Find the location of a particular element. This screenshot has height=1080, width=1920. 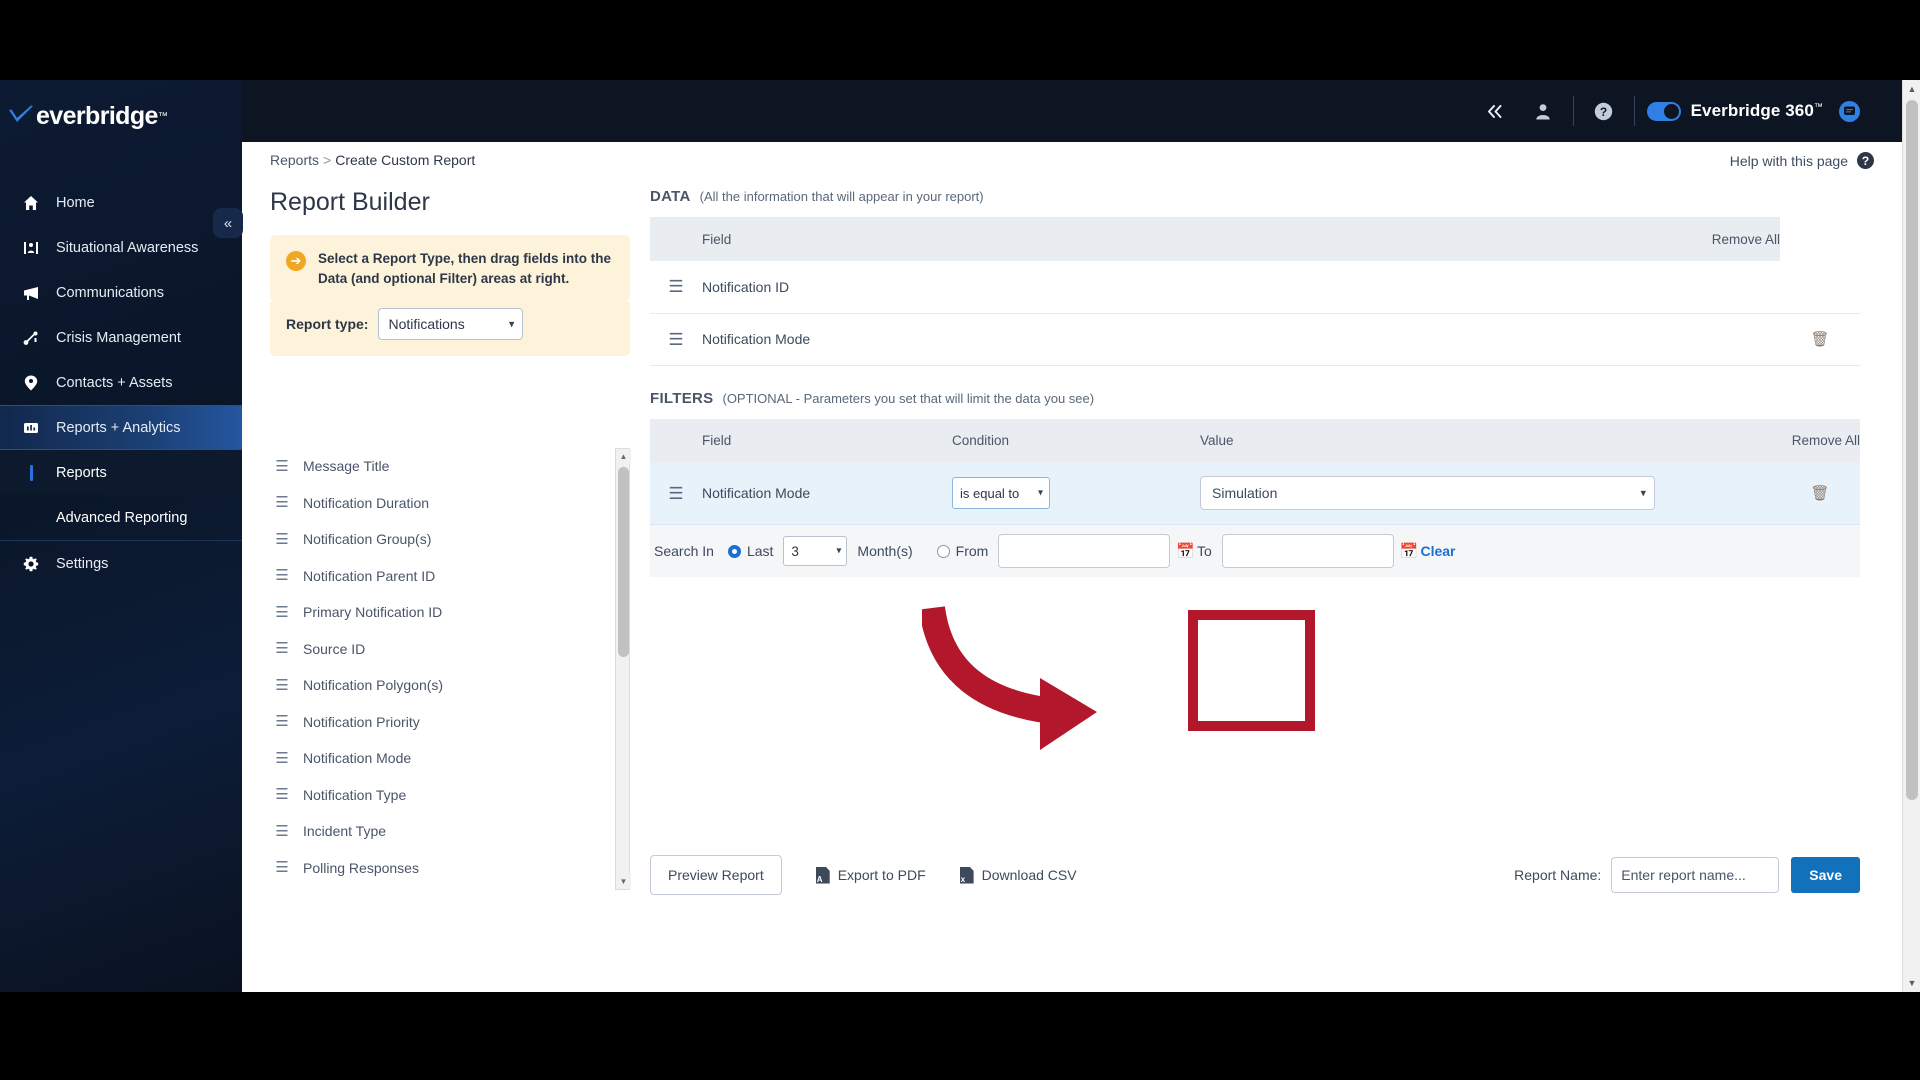

export-to-pdf-link: A Export to PDF is located at coordinates (870, 875).